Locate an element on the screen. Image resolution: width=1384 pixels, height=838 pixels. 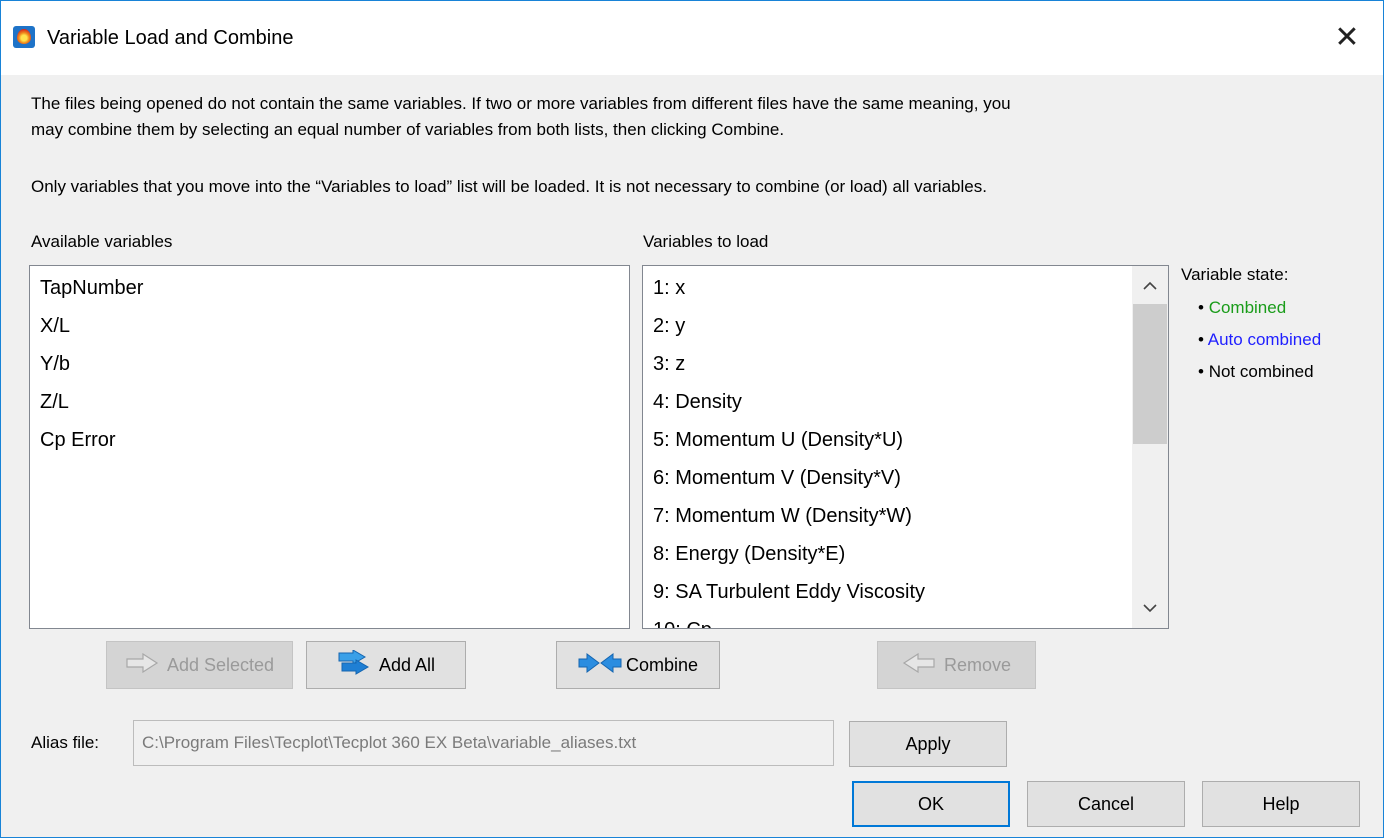
arrow-left-icon is located at coordinates (919, 665).